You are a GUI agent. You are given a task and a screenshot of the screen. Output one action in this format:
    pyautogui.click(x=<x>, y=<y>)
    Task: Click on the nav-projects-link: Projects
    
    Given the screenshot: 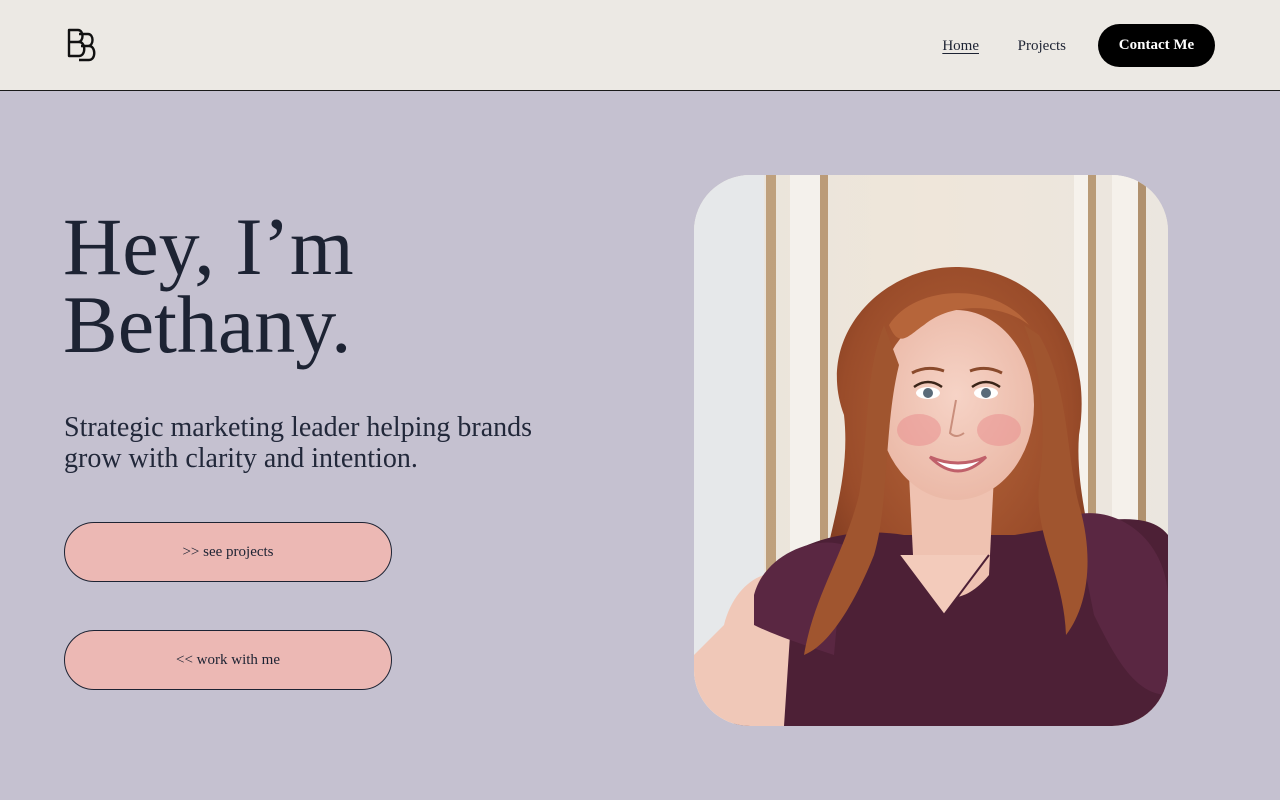 What is the action you would take?
    pyautogui.click(x=1042, y=46)
    